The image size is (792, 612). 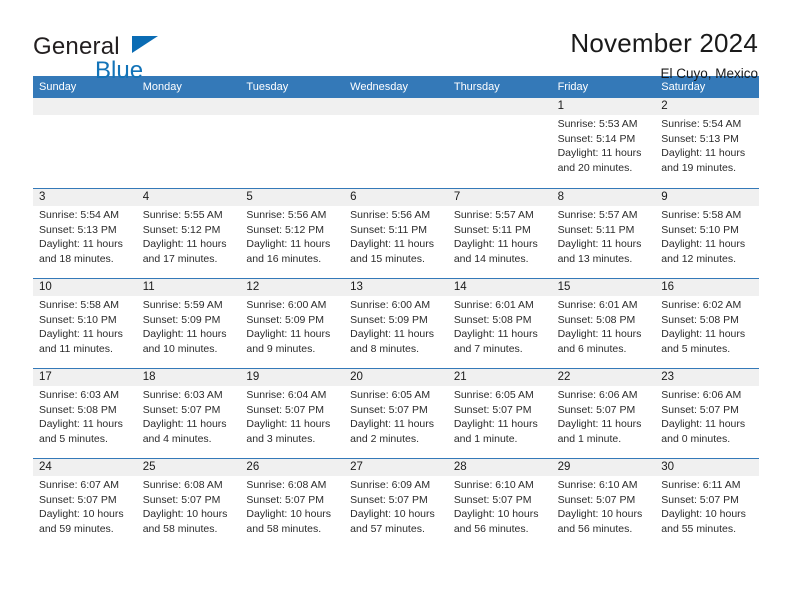 I want to click on sunrise-text: Sunrise: 6:04 AM, so click(x=286, y=395).